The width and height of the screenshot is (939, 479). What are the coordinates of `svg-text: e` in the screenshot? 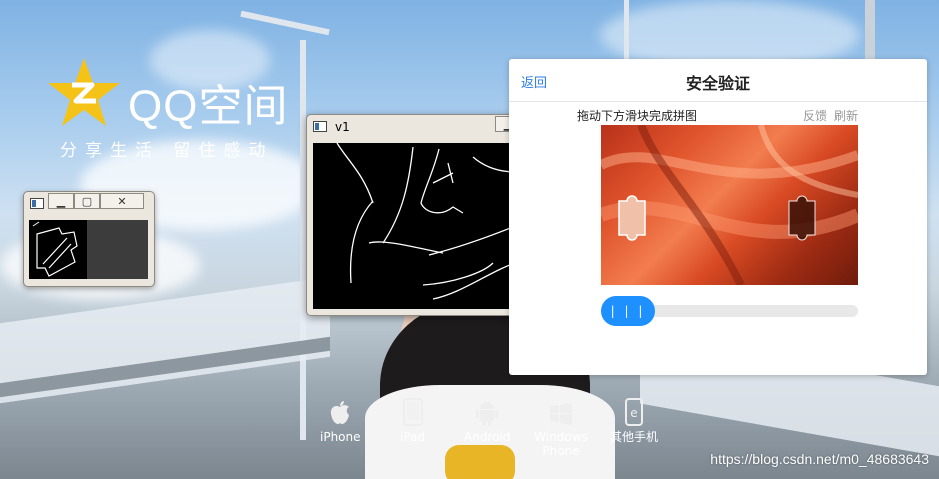 It's located at (633, 413).